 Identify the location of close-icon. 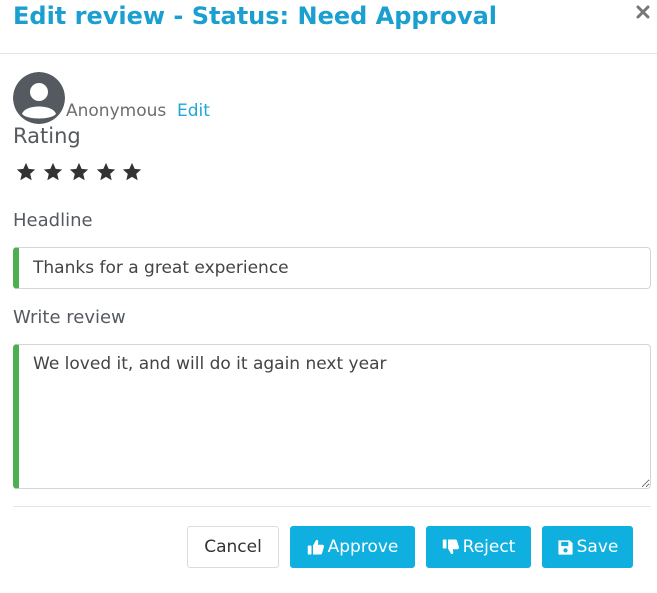
(643, 12).